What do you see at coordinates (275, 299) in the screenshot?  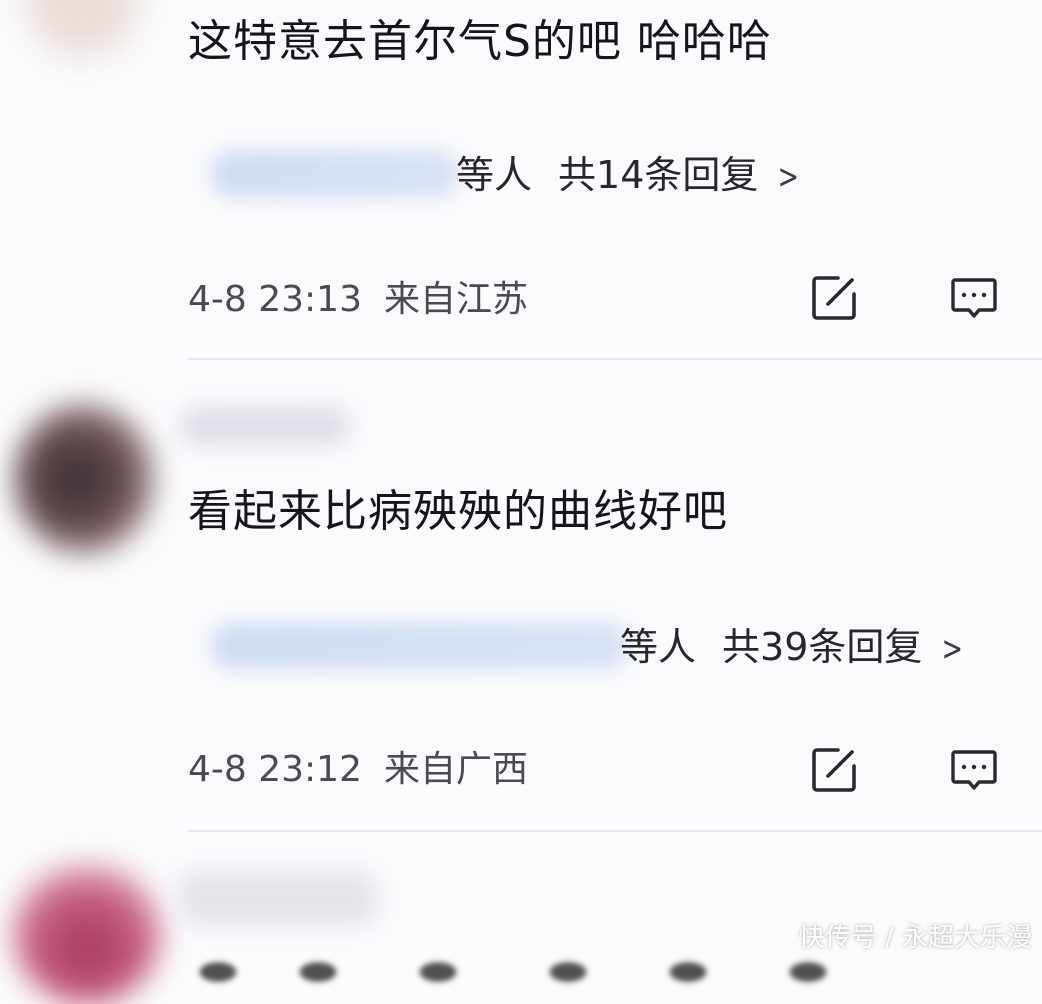 I see `timestamp: 4-8 23:13` at bounding box center [275, 299].